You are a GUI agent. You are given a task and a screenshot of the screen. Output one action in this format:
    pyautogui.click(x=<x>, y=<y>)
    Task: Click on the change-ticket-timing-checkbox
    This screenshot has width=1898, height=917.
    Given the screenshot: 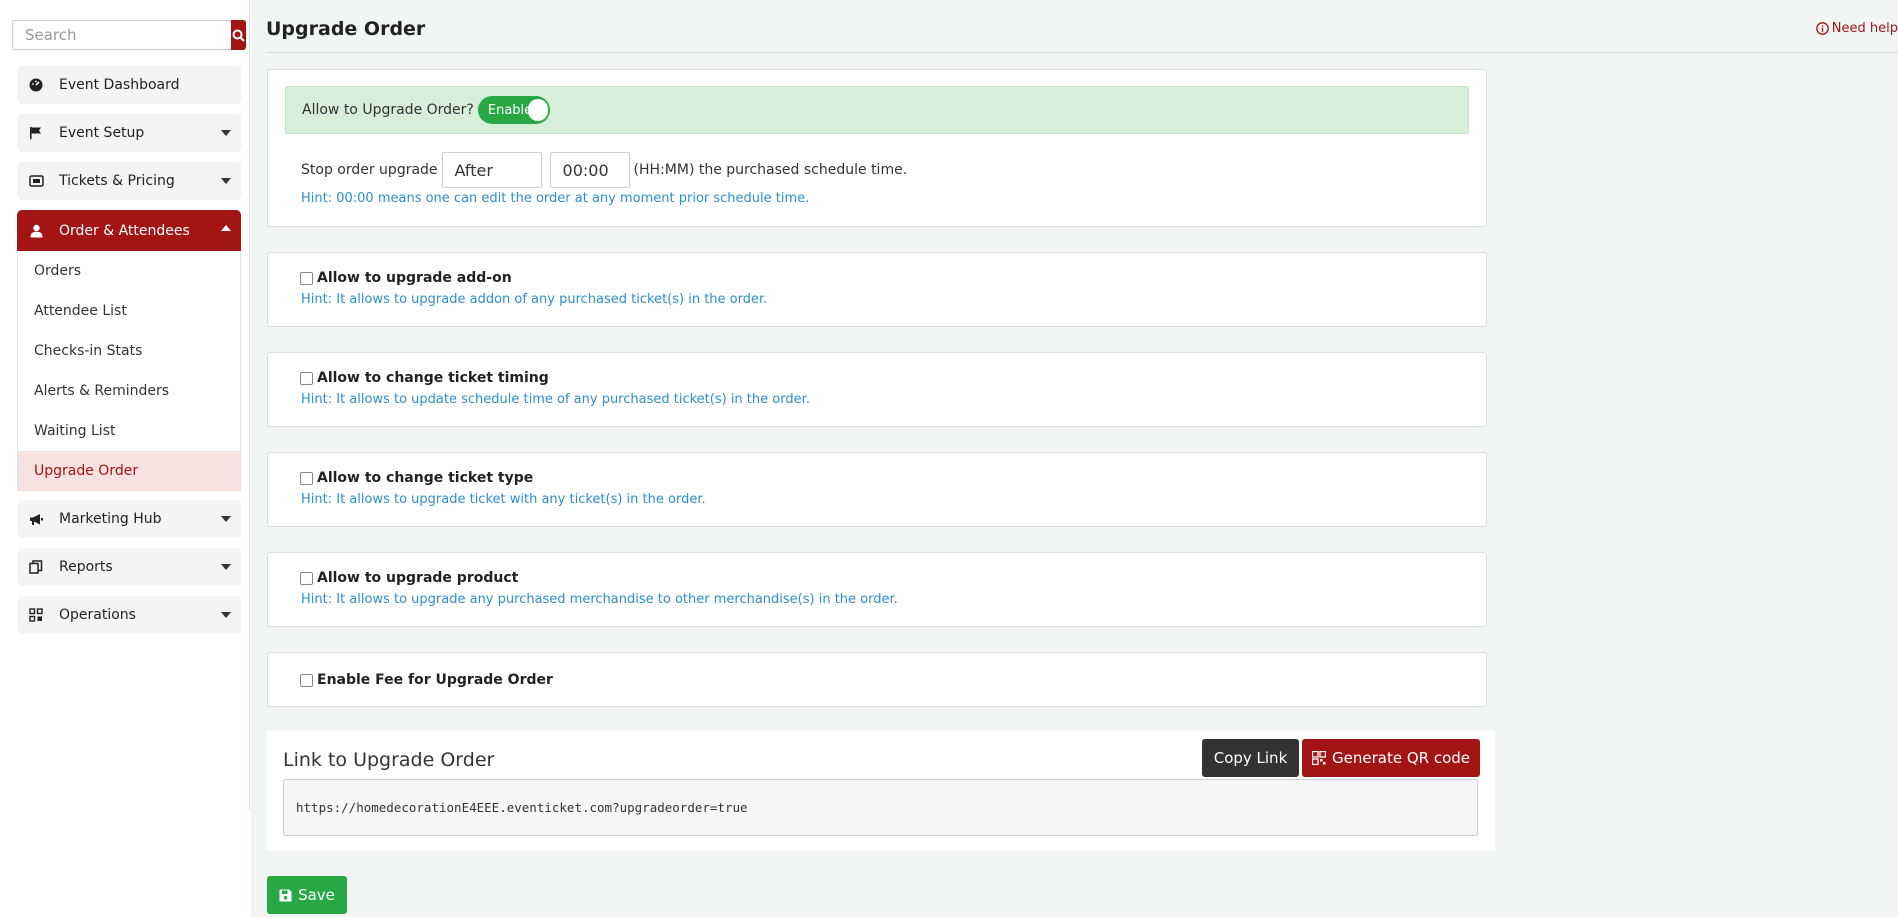 What is the action you would take?
    pyautogui.click(x=306, y=378)
    